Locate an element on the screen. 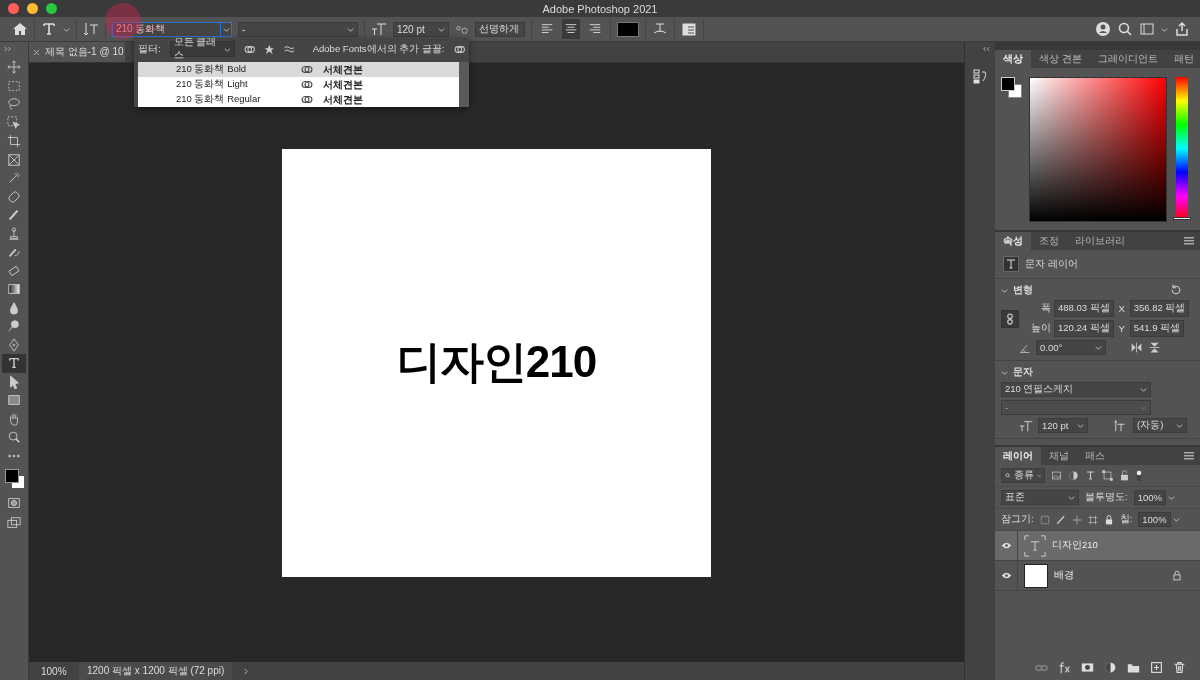  new-layer-icon is located at coordinates (1156, 667).